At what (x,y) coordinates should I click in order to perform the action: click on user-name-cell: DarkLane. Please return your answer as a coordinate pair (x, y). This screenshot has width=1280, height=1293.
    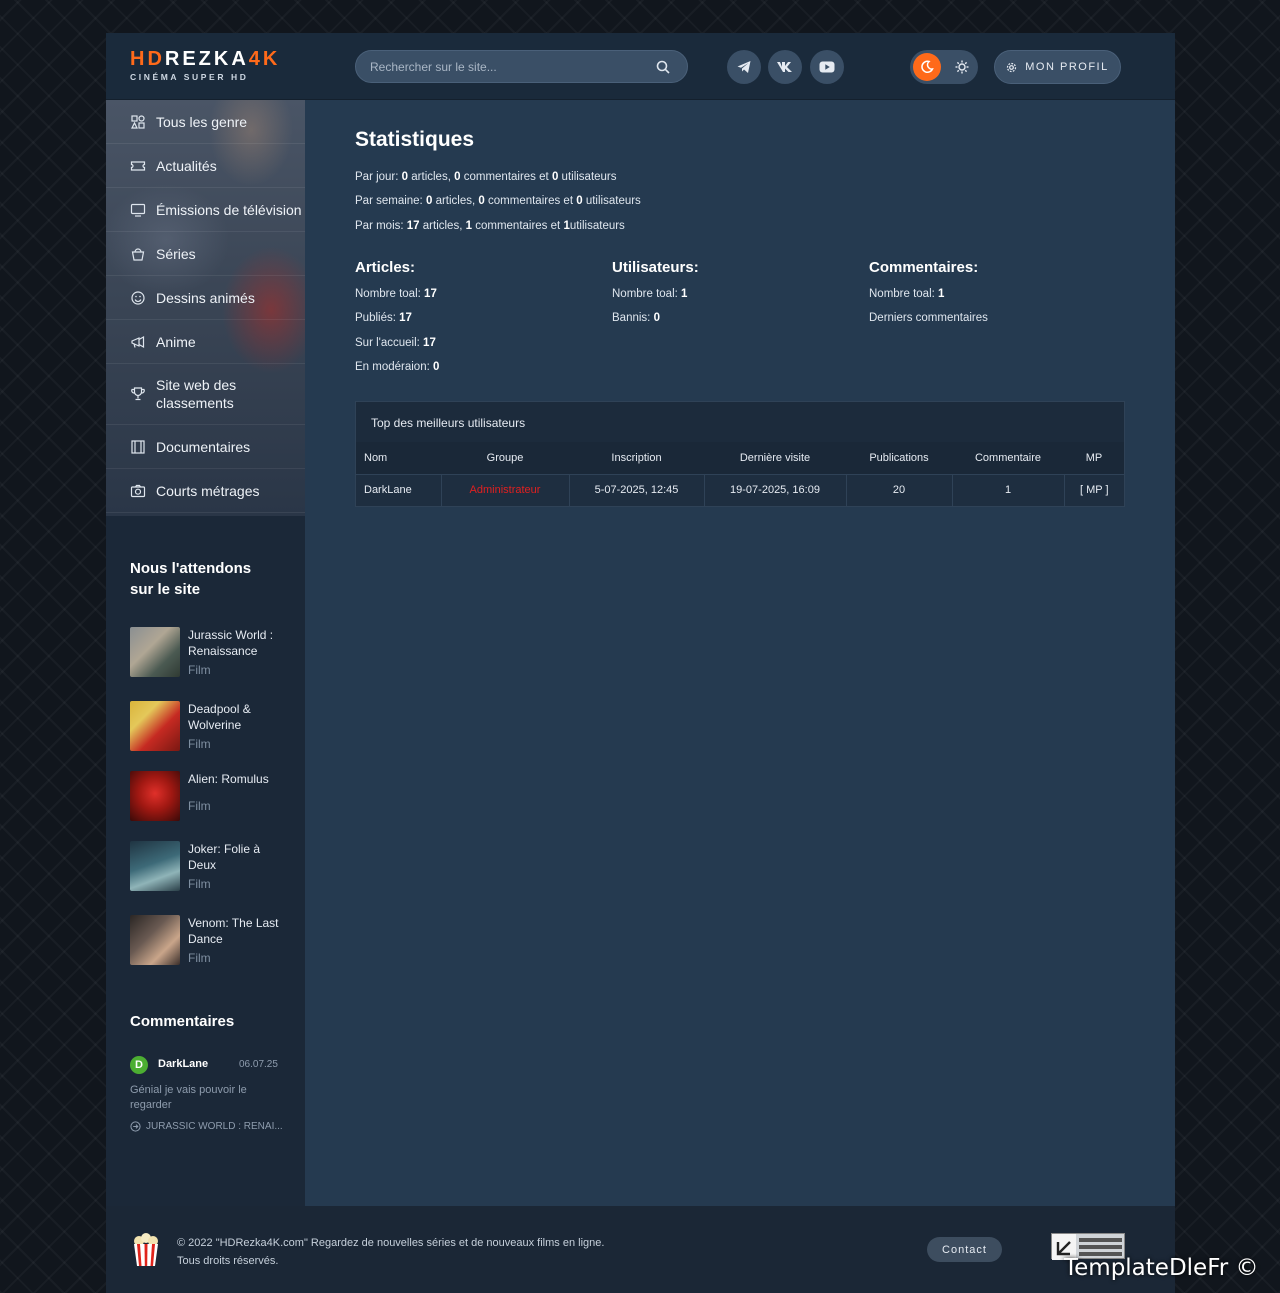
    Looking at the image, I should click on (399, 489).